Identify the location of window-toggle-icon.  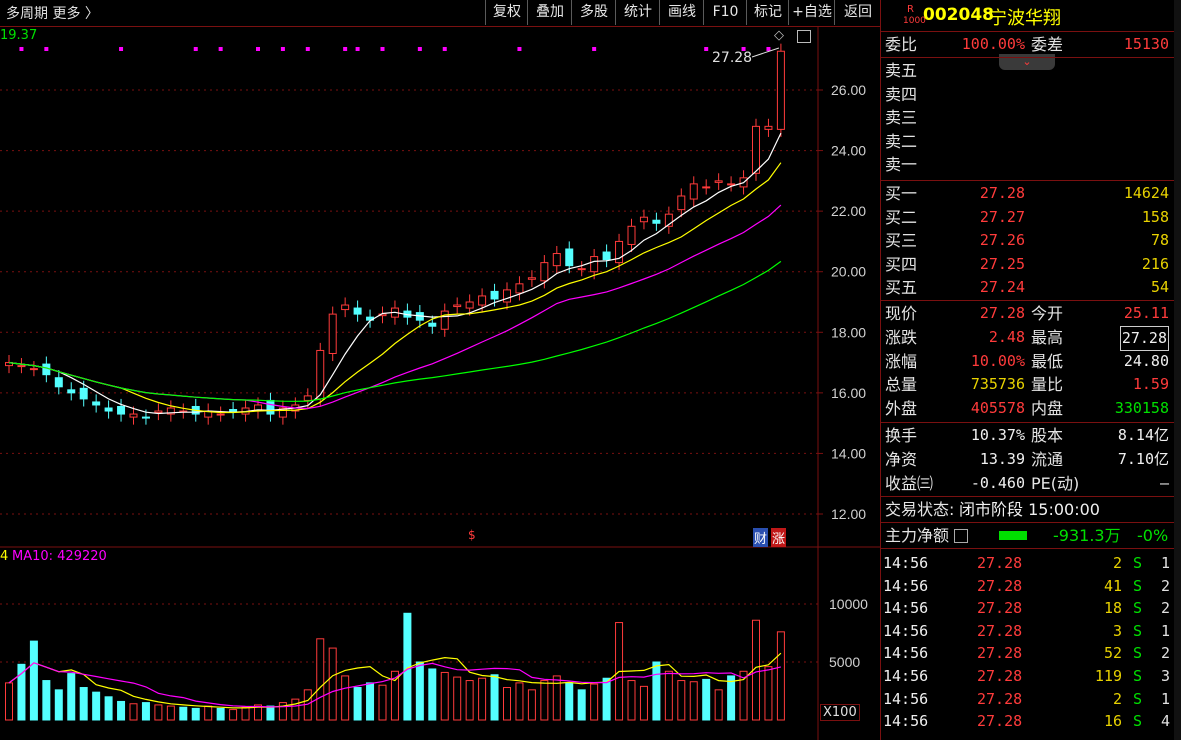
(804, 36).